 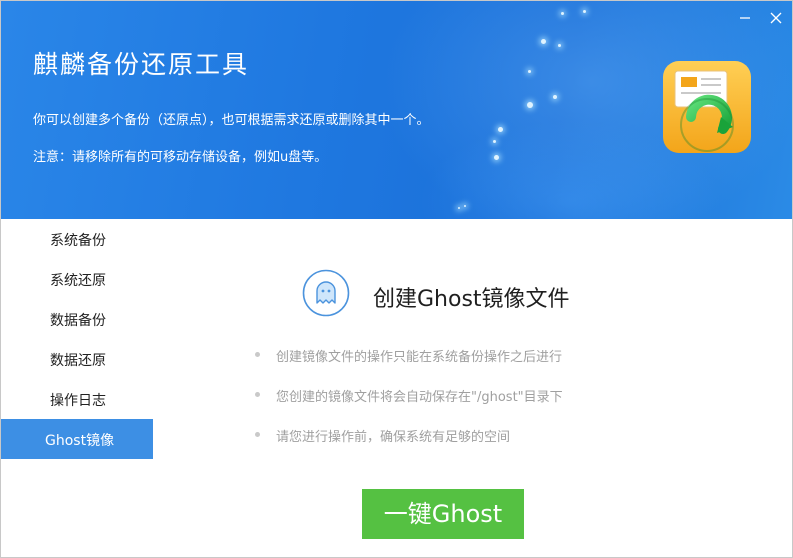 I want to click on tip-text: 您创建的镜像文件将会自动保存在"/ghost"目录下, so click(x=419, y=397).